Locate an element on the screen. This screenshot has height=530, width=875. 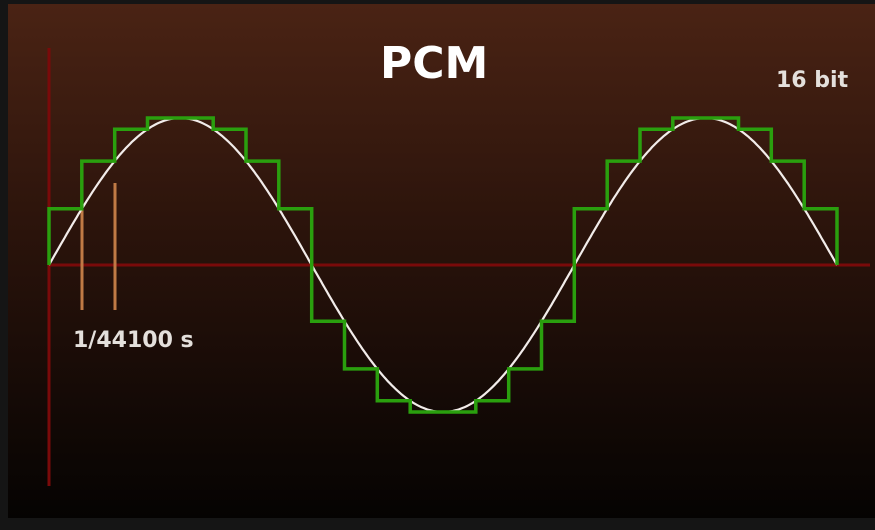
sample-interval-label: 1/44100 s is located at coordinates (133, 340).